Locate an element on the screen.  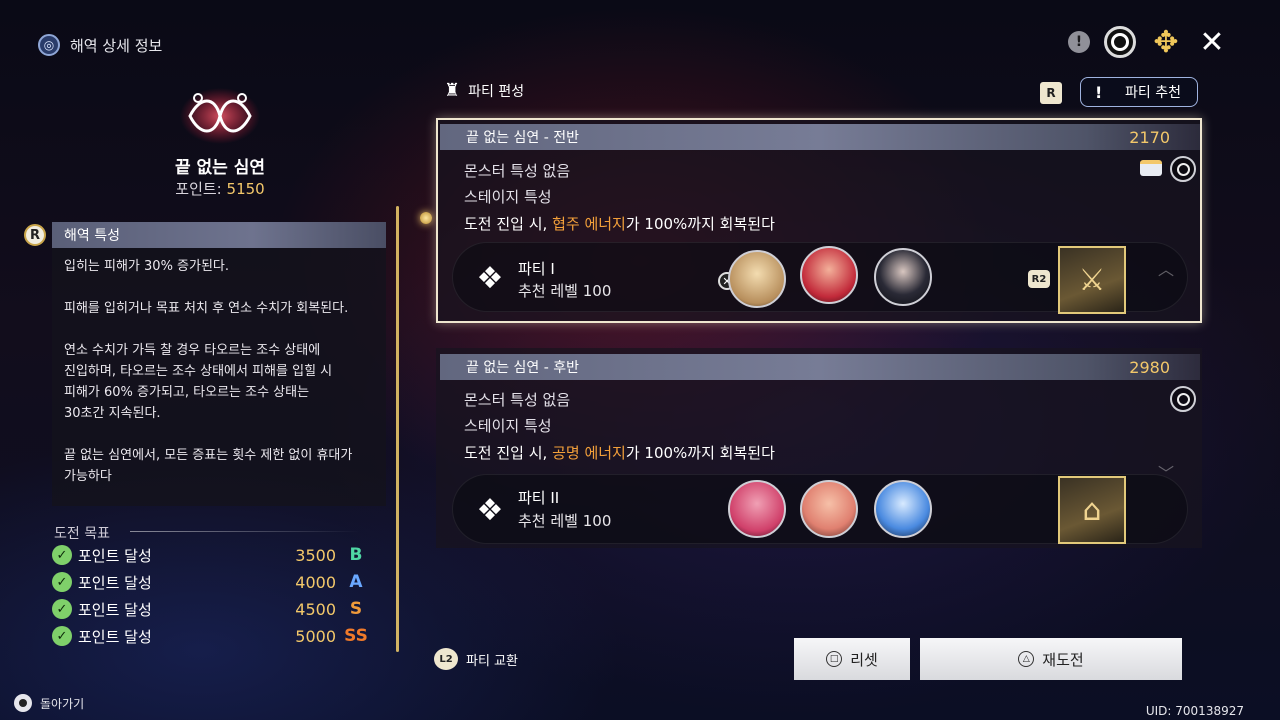
equipped-item-slot: ⌂ is located at coordinates (1092, 510).